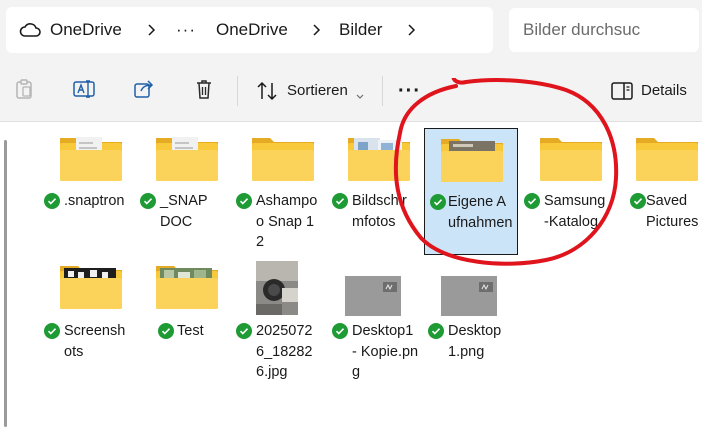 This screenshot has width=702, height=427. I want to click on rename-icon, so click(84, 91).